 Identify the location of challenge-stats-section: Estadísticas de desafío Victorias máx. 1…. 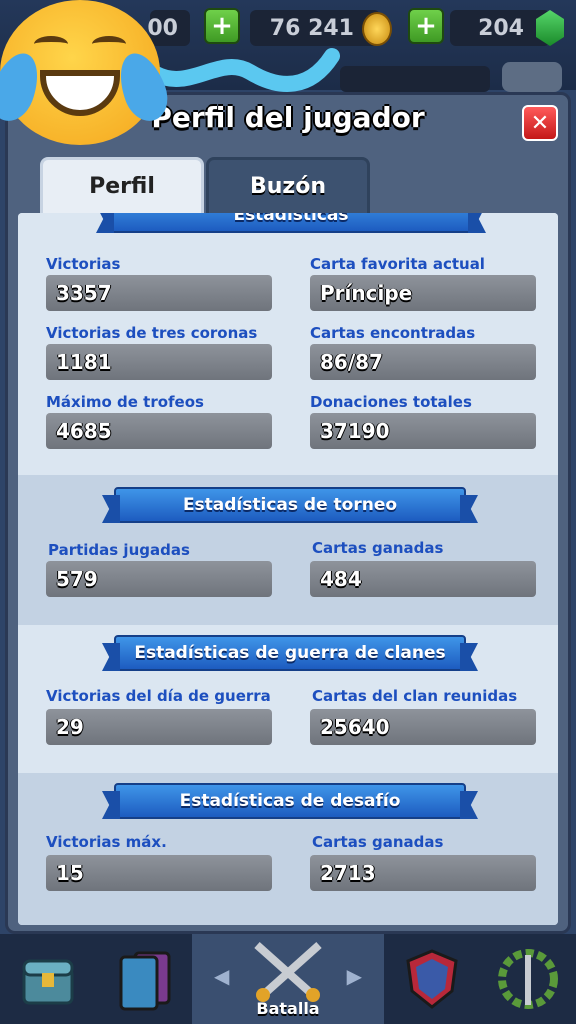
(288, 849).